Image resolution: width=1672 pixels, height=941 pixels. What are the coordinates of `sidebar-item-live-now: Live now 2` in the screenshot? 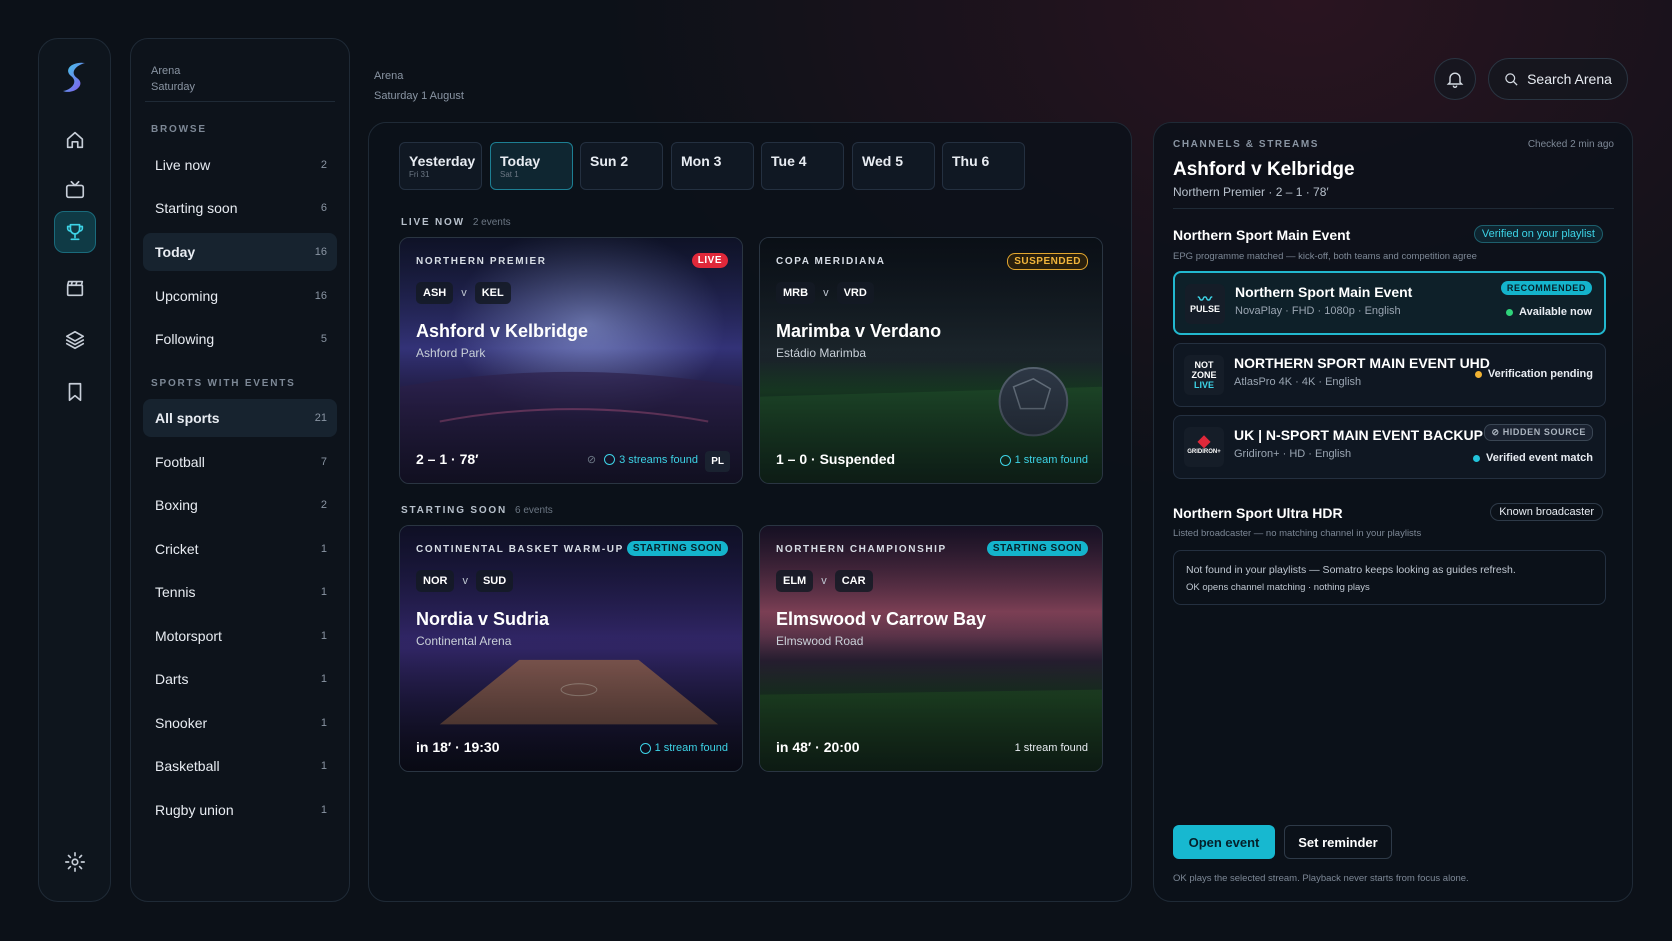 It's located at (240, 165).